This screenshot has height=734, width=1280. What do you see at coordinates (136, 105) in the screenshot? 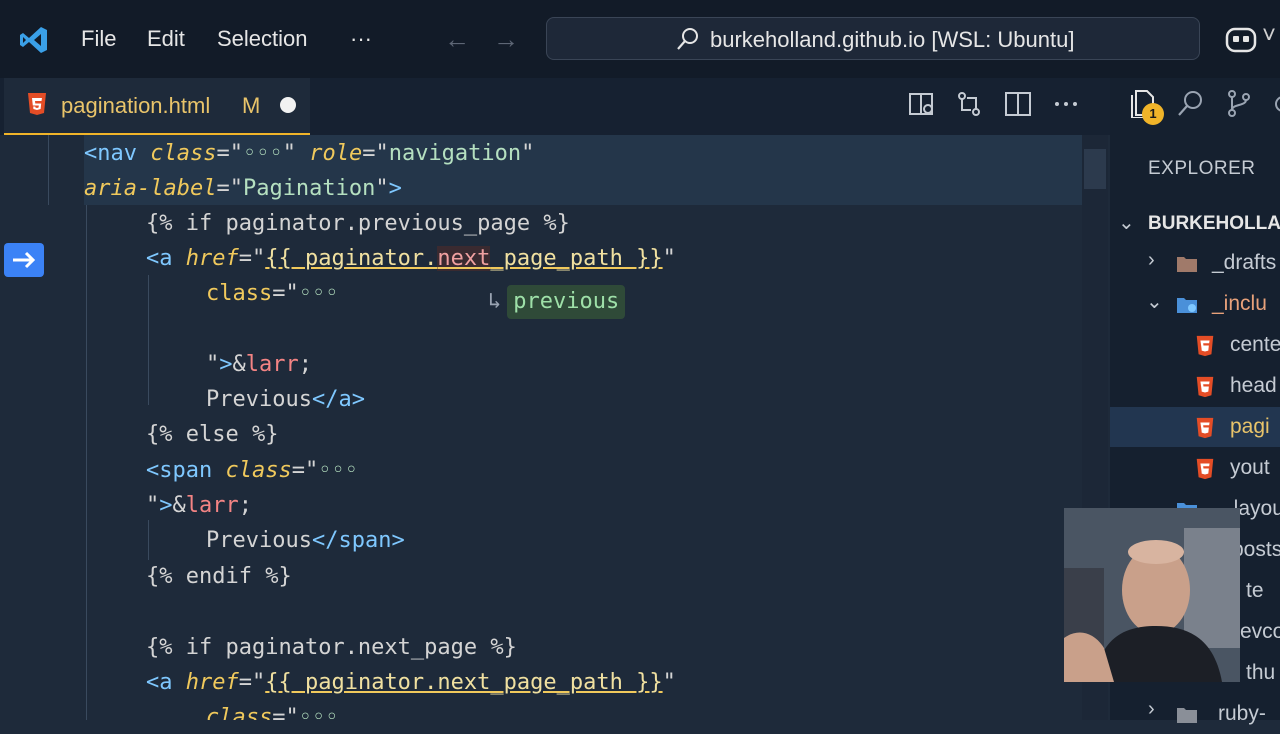
I see `tab-label: pagination.html` at bounding box center [136, 105].